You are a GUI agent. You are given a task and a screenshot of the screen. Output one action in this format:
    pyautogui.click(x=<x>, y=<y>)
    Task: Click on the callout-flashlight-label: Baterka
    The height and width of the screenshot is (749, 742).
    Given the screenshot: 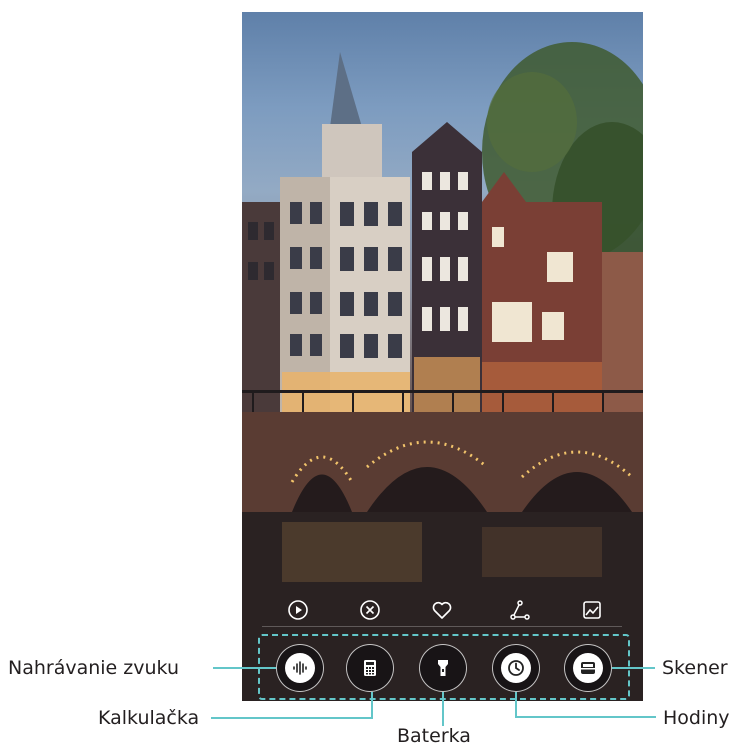 What is the action you would take?
    pyautogui.click(x=434, y=736)
    